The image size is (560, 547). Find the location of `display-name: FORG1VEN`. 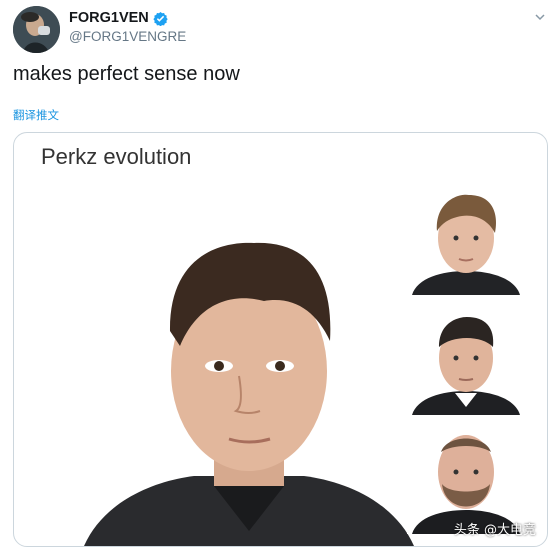

display-name: FORG1VEN is located at coordinates (109, 18).